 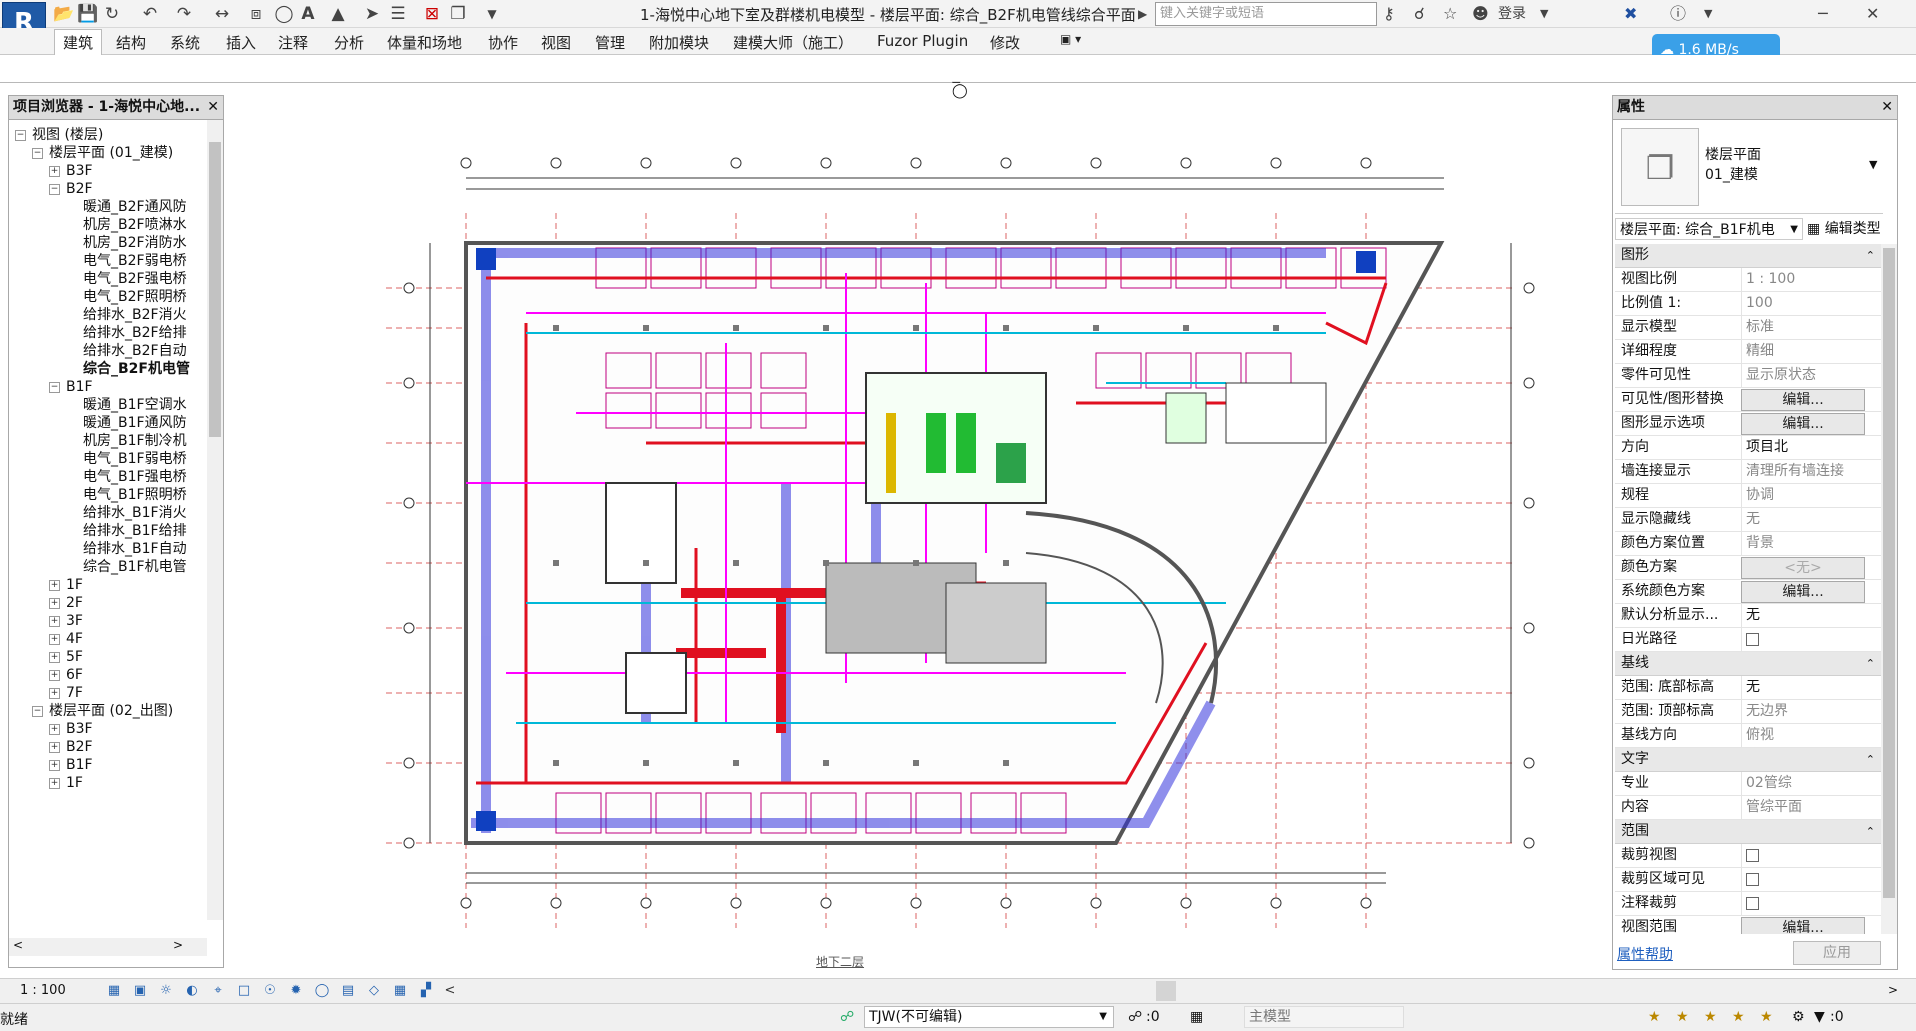 What do you see at coordinates (1811, 783) in the screenshot?
I see `property-value: 02管综` at bounding box center [1811, 783].